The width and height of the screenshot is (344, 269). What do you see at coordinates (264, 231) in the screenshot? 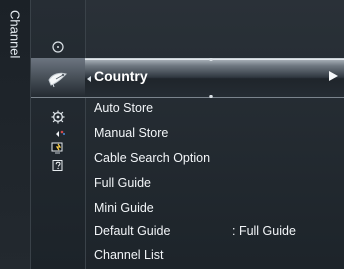
I see `default-guide-value: : Full Guide` at bounding box center [264, 231].